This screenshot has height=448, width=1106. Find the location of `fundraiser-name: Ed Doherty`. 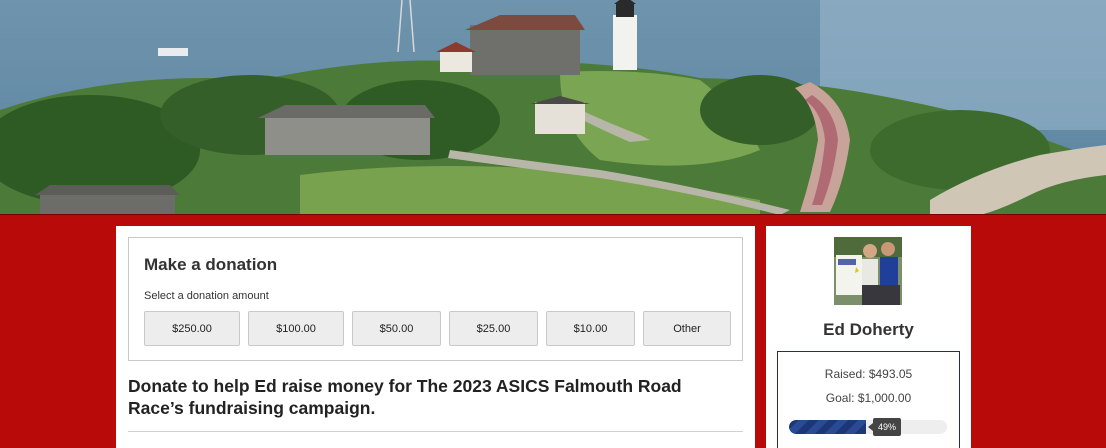

fundraiser-name: Ed Doherty is located at coordinates (868, 329).